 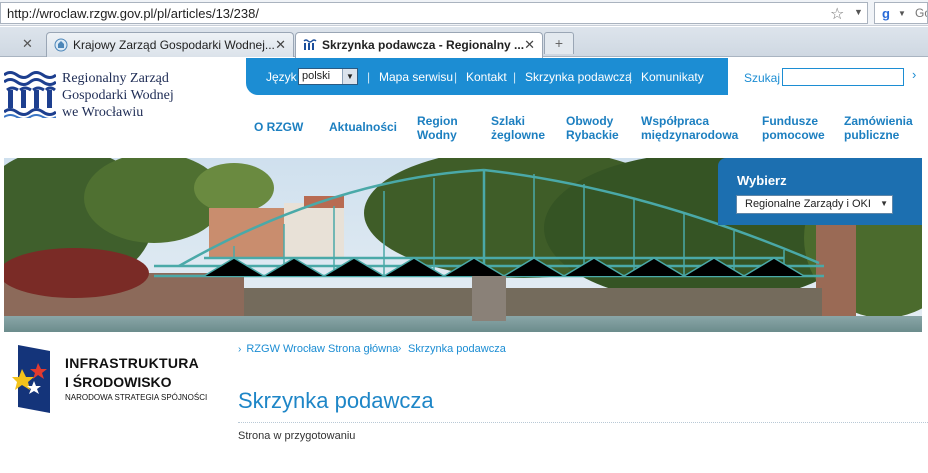 What do you see at coordinates (886, 13) in the screenshot?
I see `google-icon: g` at bounding box center [886, 13].